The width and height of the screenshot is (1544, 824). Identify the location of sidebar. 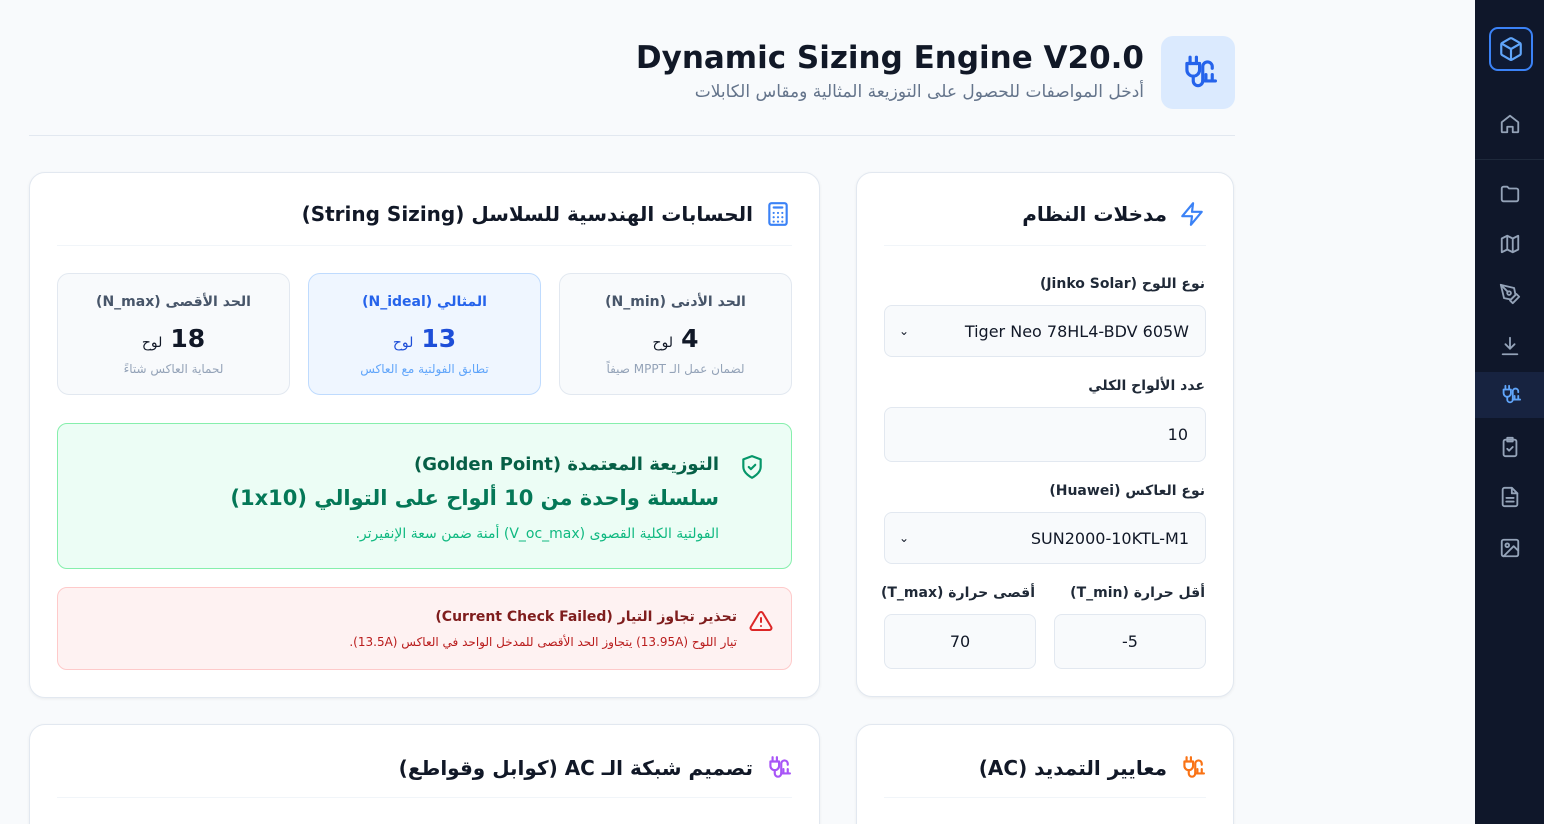
(1509, 412).